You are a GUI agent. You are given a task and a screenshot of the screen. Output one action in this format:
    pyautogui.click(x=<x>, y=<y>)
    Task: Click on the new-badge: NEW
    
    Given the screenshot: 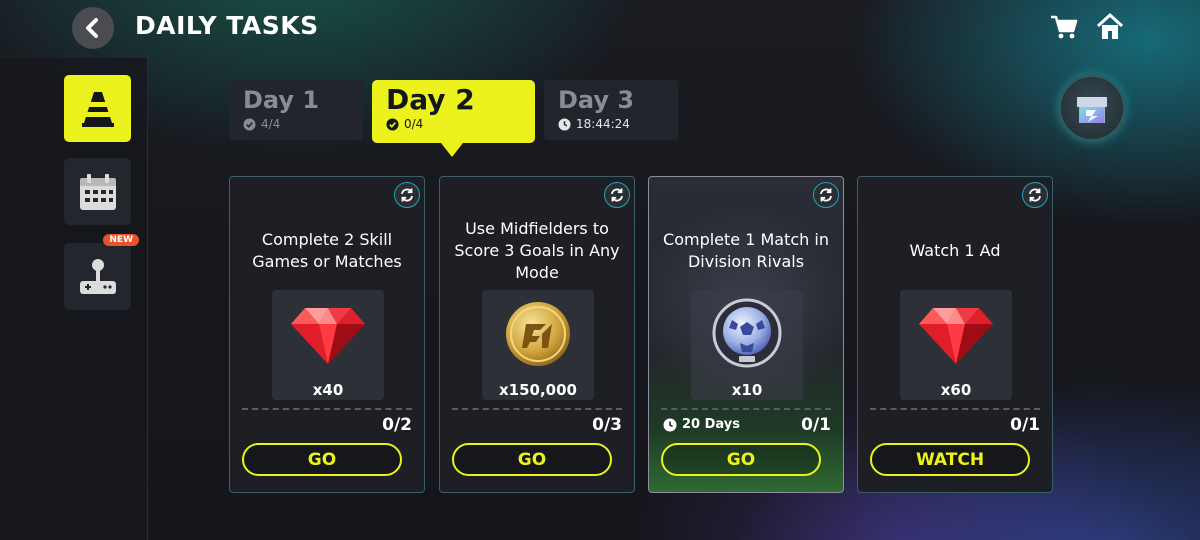 What is the action you would take?
    pyautogui.click(x=121, y=240)
    